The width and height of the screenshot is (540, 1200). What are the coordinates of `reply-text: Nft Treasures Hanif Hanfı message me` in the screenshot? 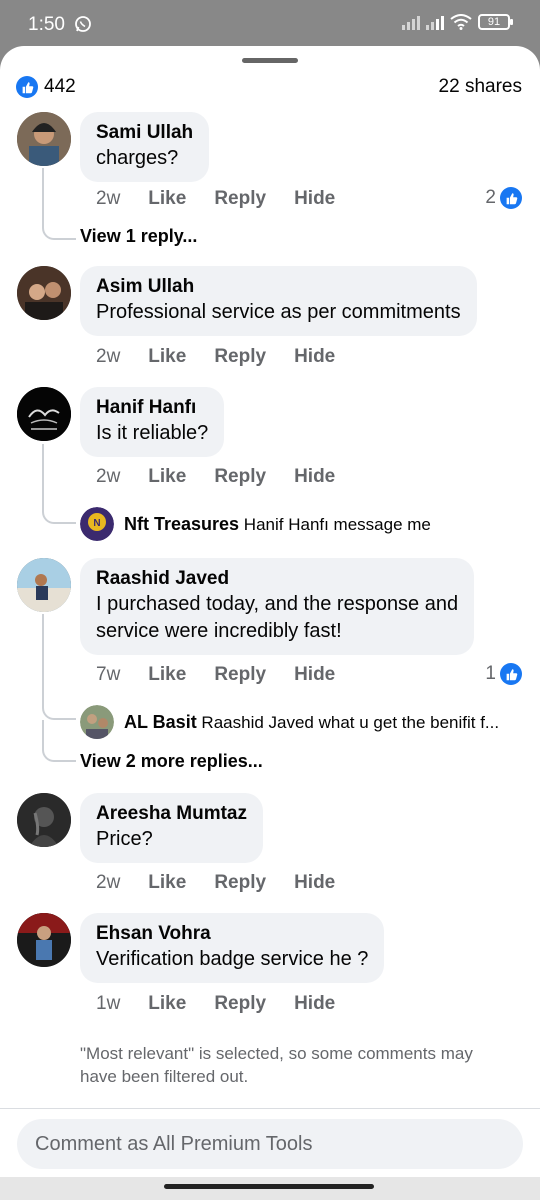 It's located at (277, 524).